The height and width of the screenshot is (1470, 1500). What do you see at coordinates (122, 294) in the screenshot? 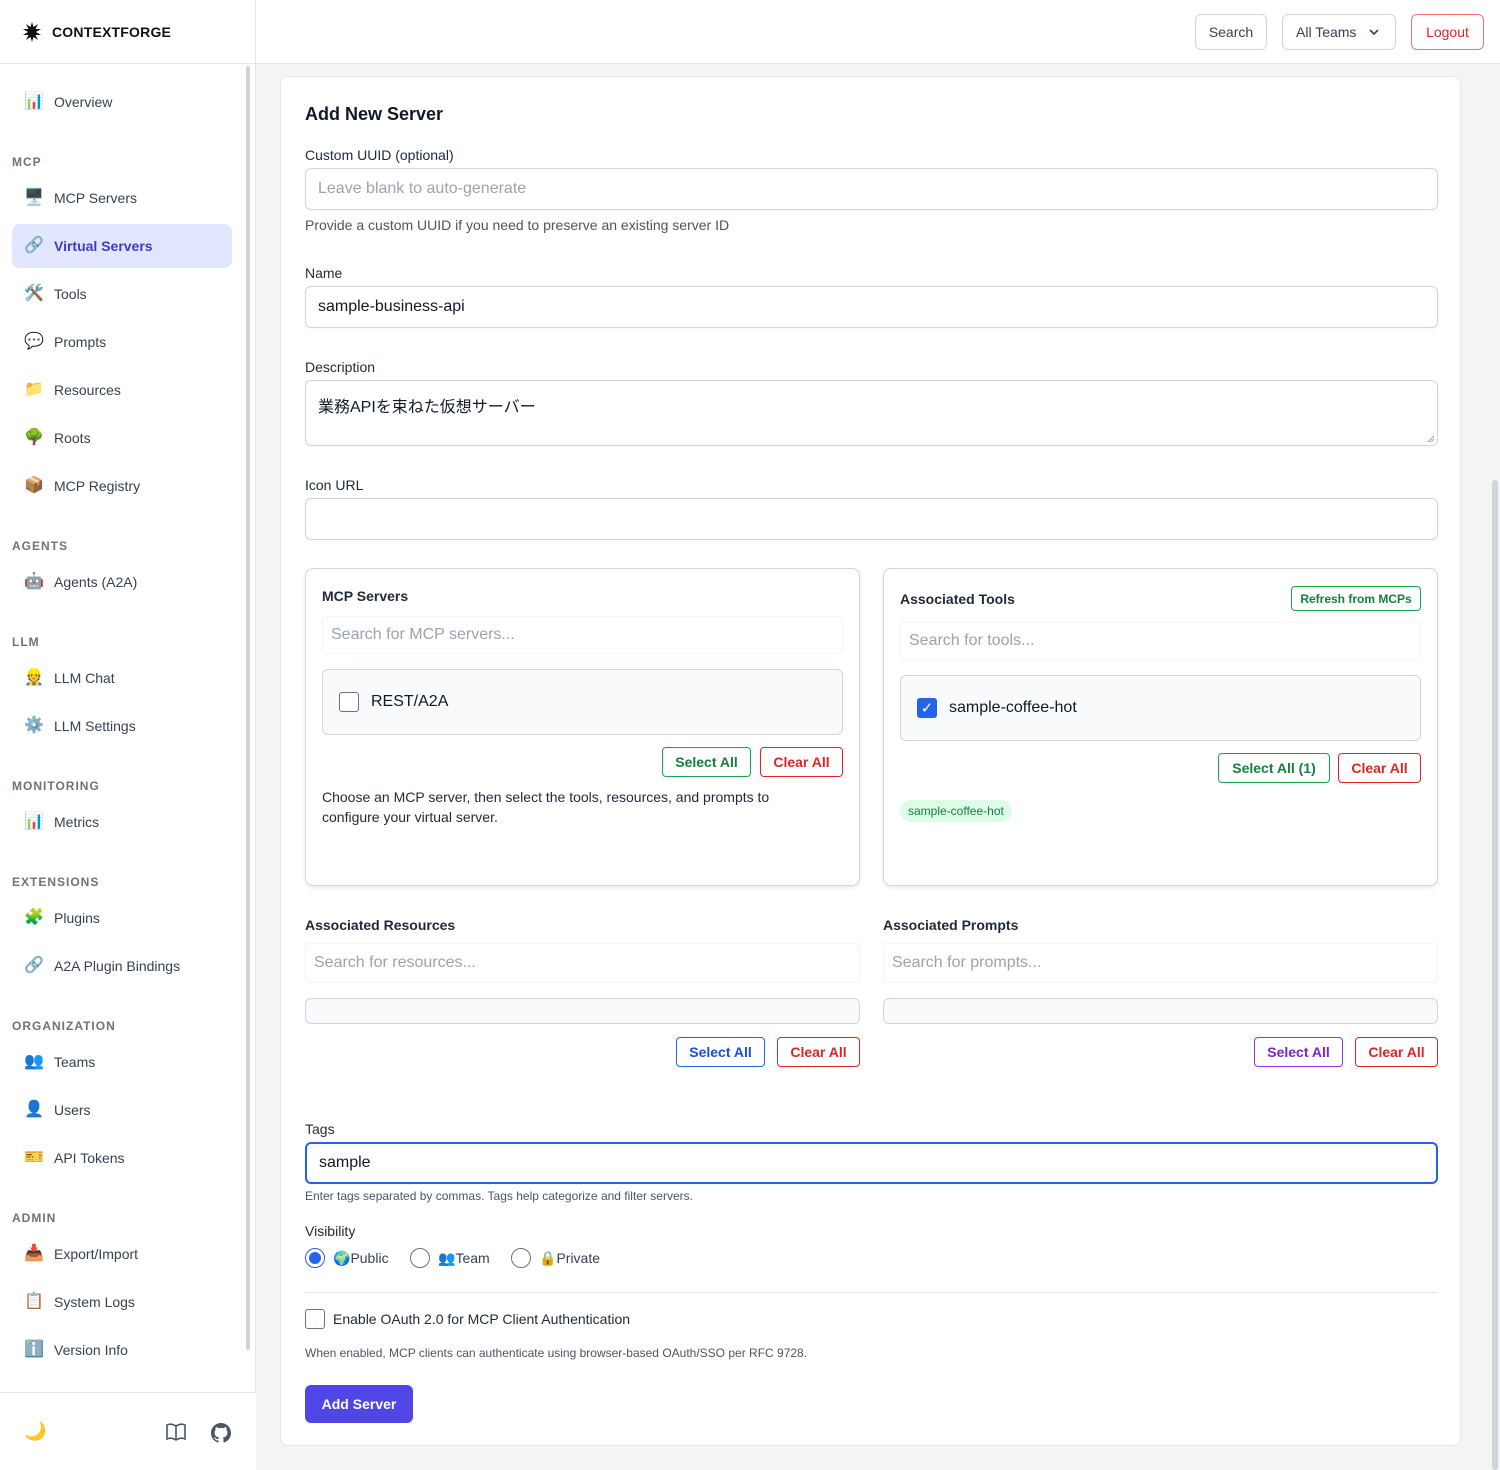
I see `sidebar-item-tools: 🛠️ Tools` at bounding box center [122, 294].